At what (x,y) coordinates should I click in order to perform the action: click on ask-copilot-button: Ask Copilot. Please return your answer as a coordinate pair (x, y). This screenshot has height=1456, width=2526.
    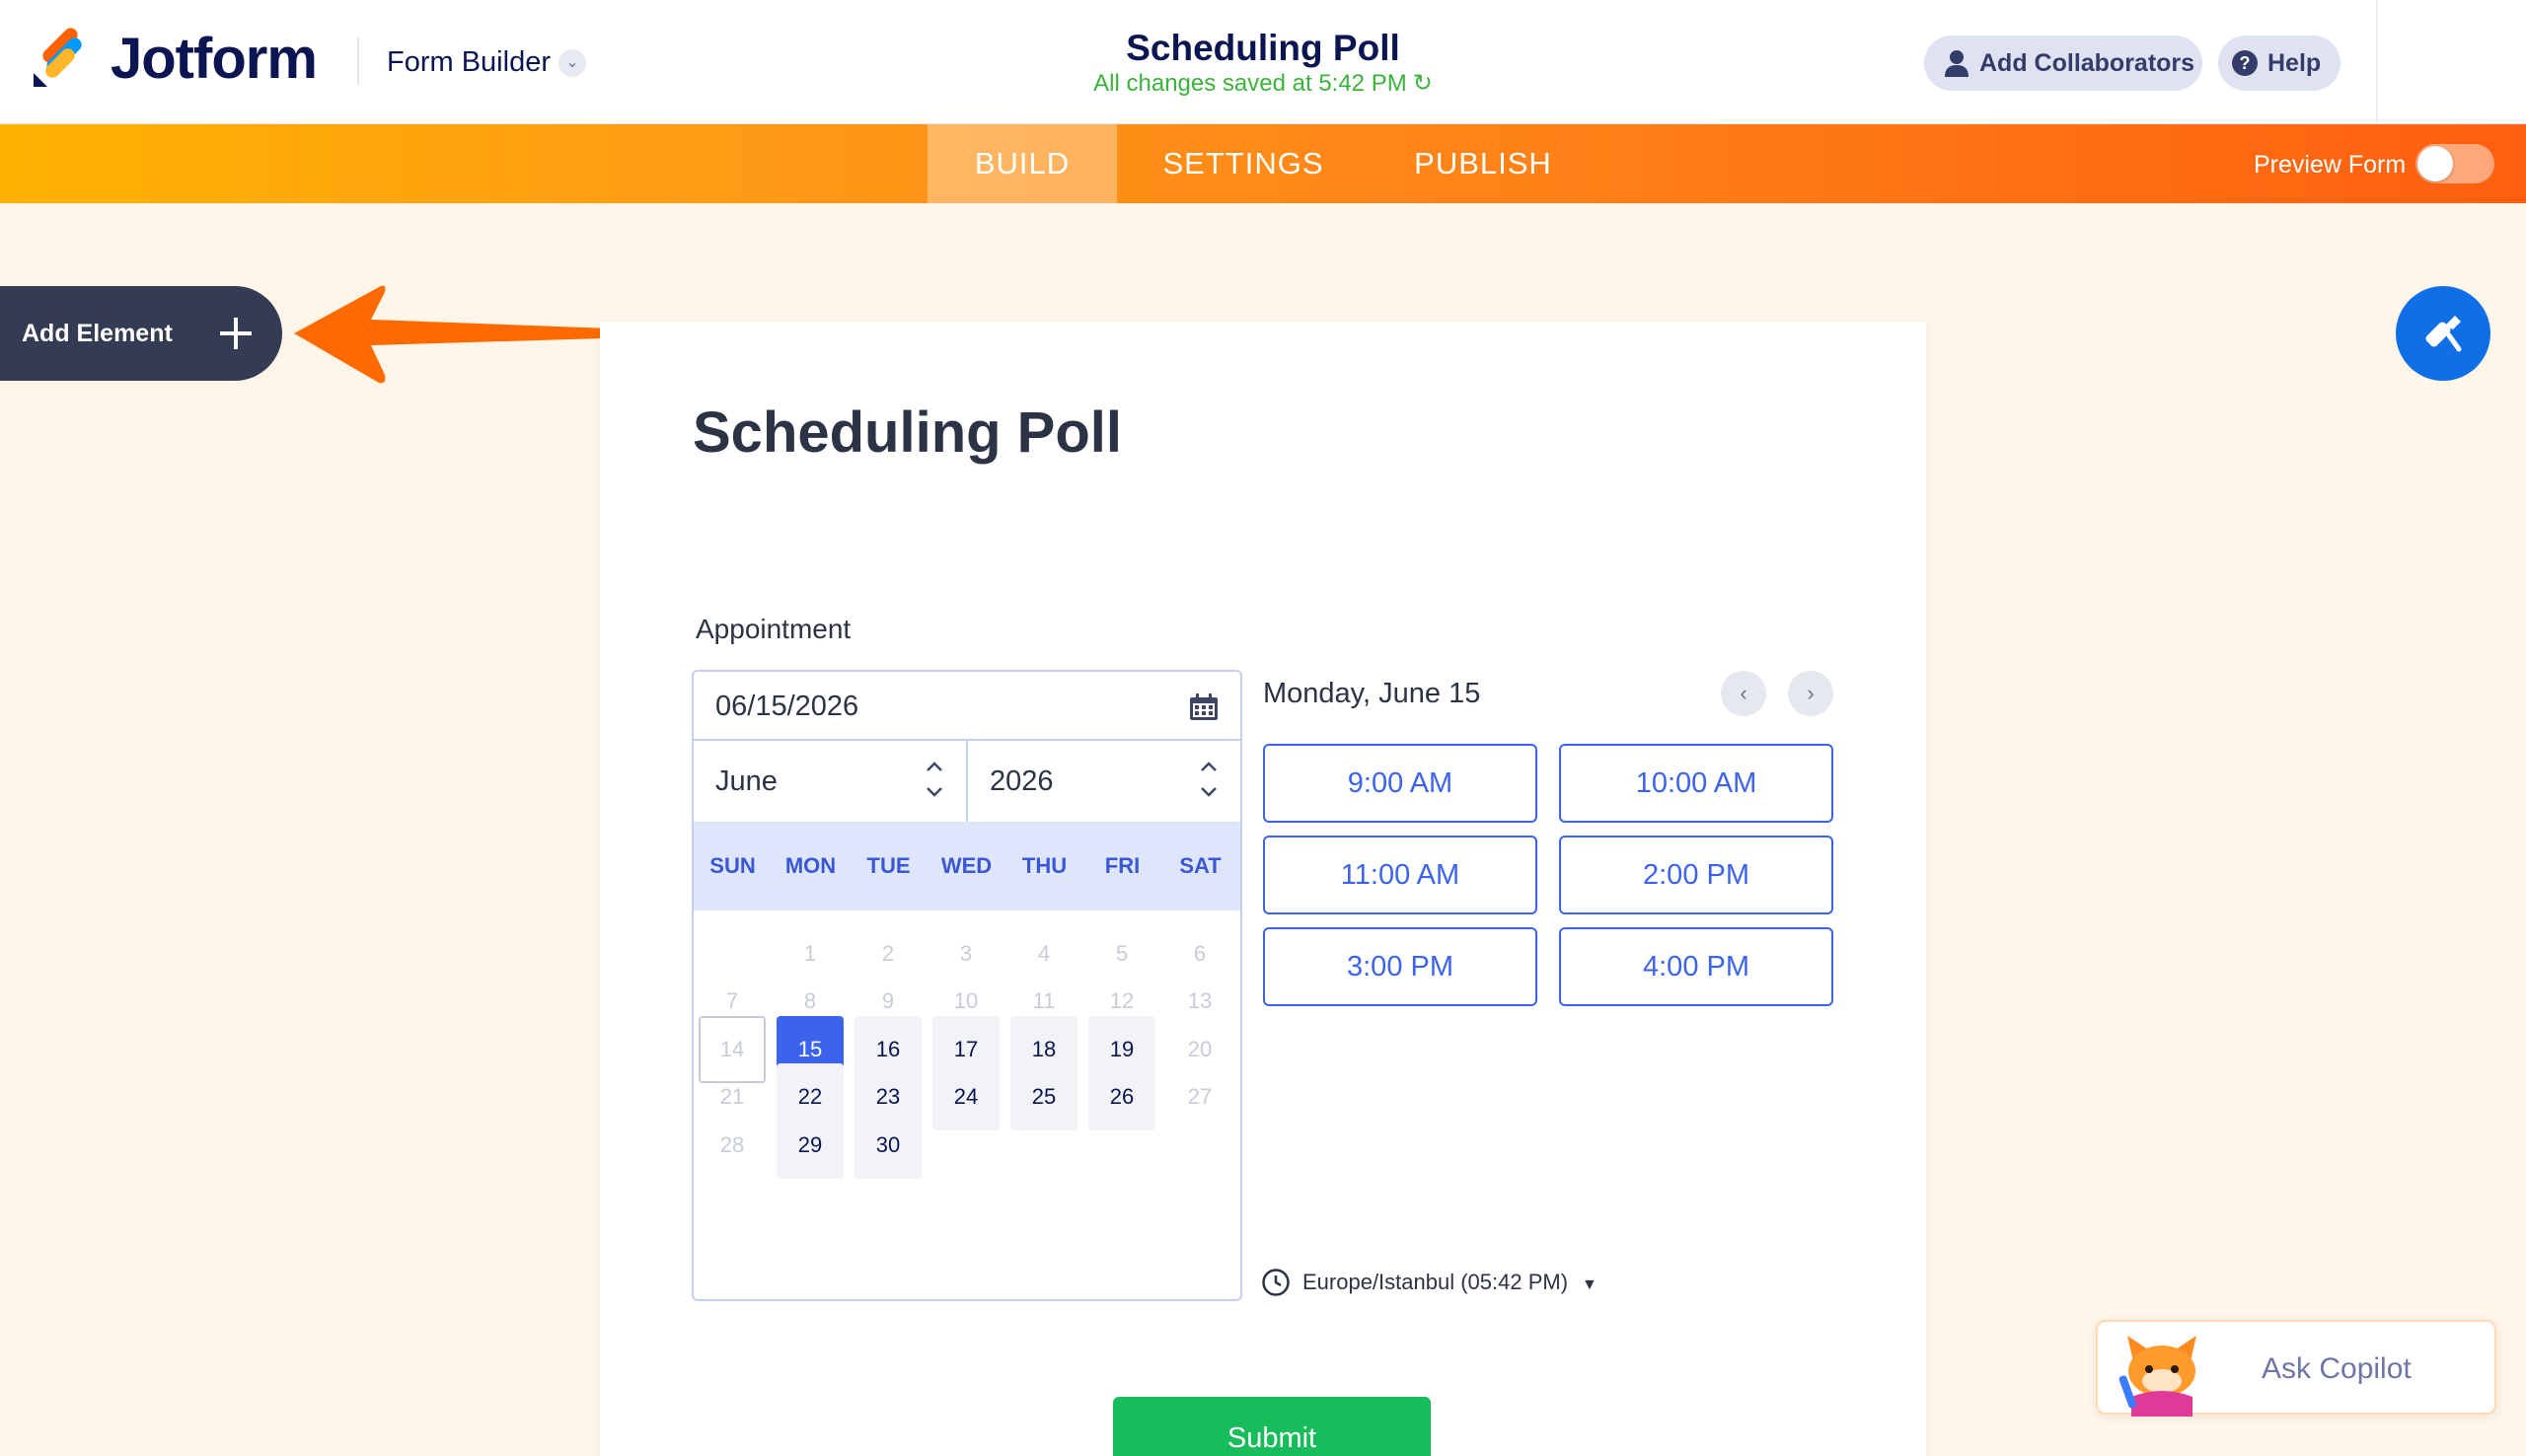
    Looking at the image, I should click on (2296, 1368).